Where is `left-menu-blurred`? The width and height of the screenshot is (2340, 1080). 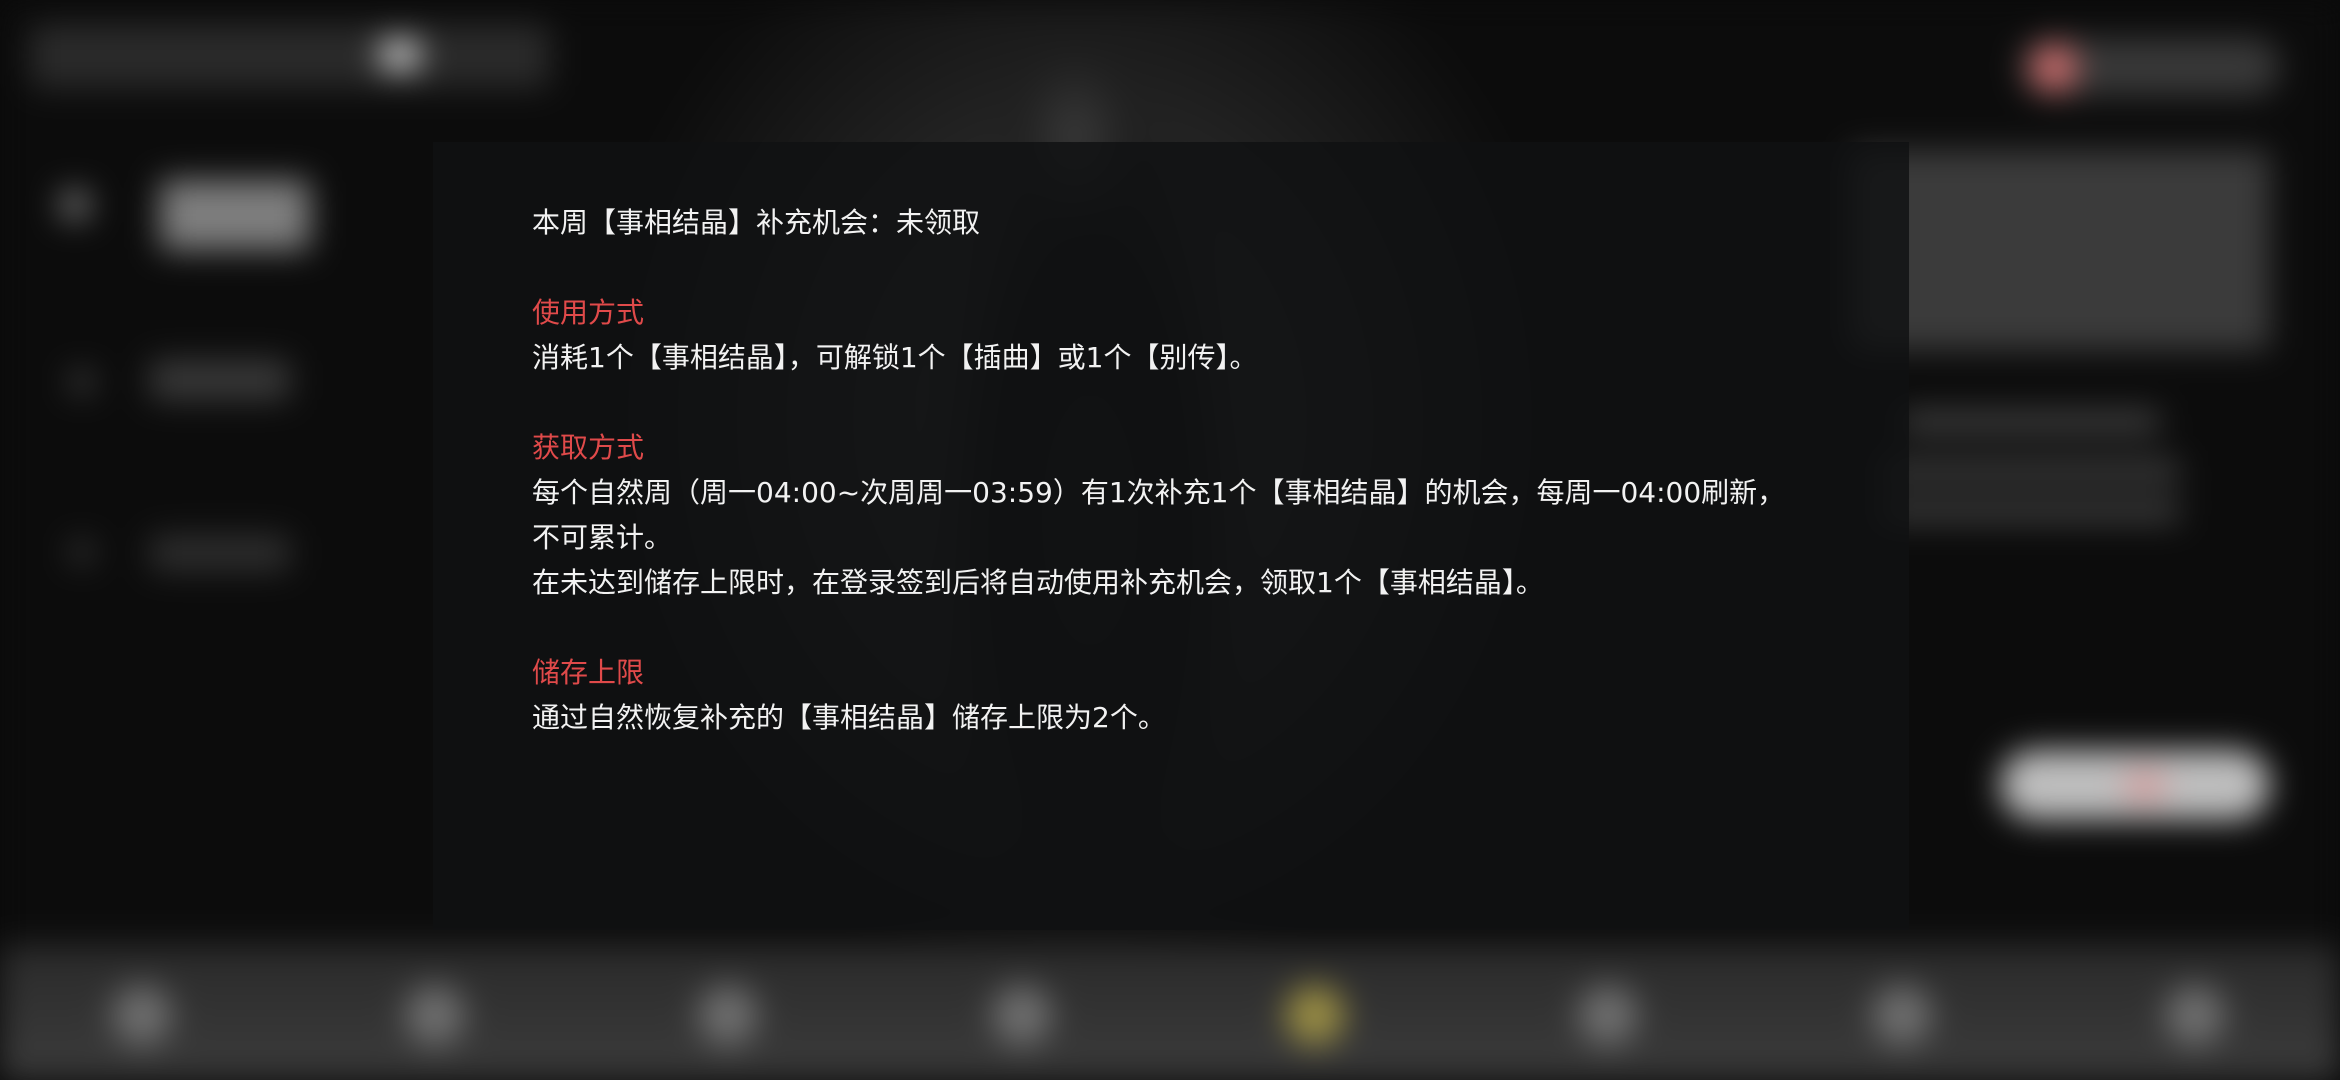 left-menu-blurred is located at coordinates (75, 205).